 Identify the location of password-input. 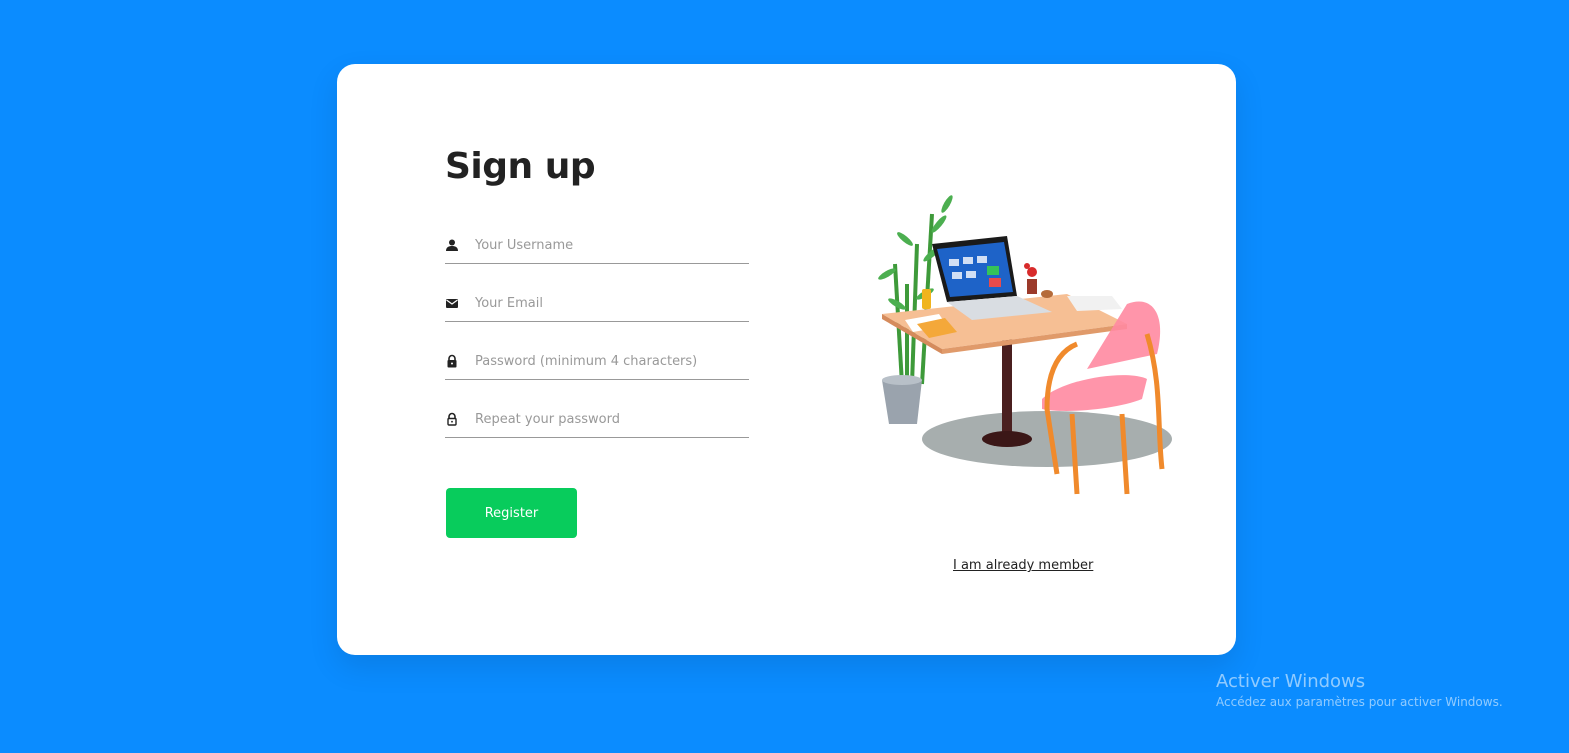
(610, 361).